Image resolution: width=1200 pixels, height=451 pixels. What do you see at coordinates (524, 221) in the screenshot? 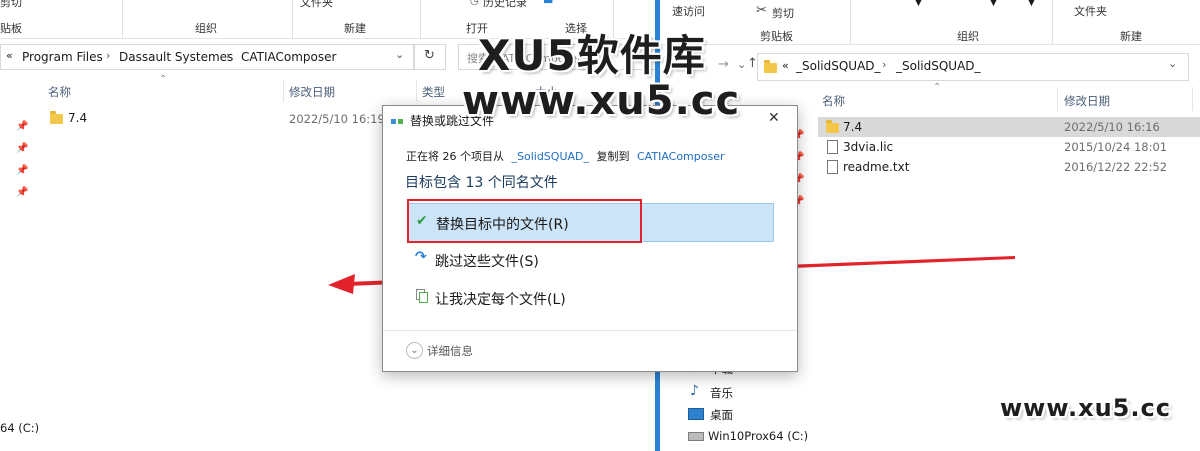
I see `highlight-box` at bounding box center [524, 221].